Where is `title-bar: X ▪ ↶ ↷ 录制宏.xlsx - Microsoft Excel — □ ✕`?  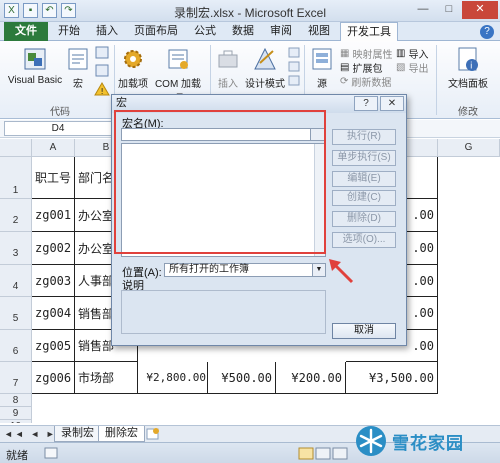 title-bar: X ▪ ↶ ↷ 录制宏.xlsx - Microsoft Excel — □ ✕ is located at coordinates (250, 11).